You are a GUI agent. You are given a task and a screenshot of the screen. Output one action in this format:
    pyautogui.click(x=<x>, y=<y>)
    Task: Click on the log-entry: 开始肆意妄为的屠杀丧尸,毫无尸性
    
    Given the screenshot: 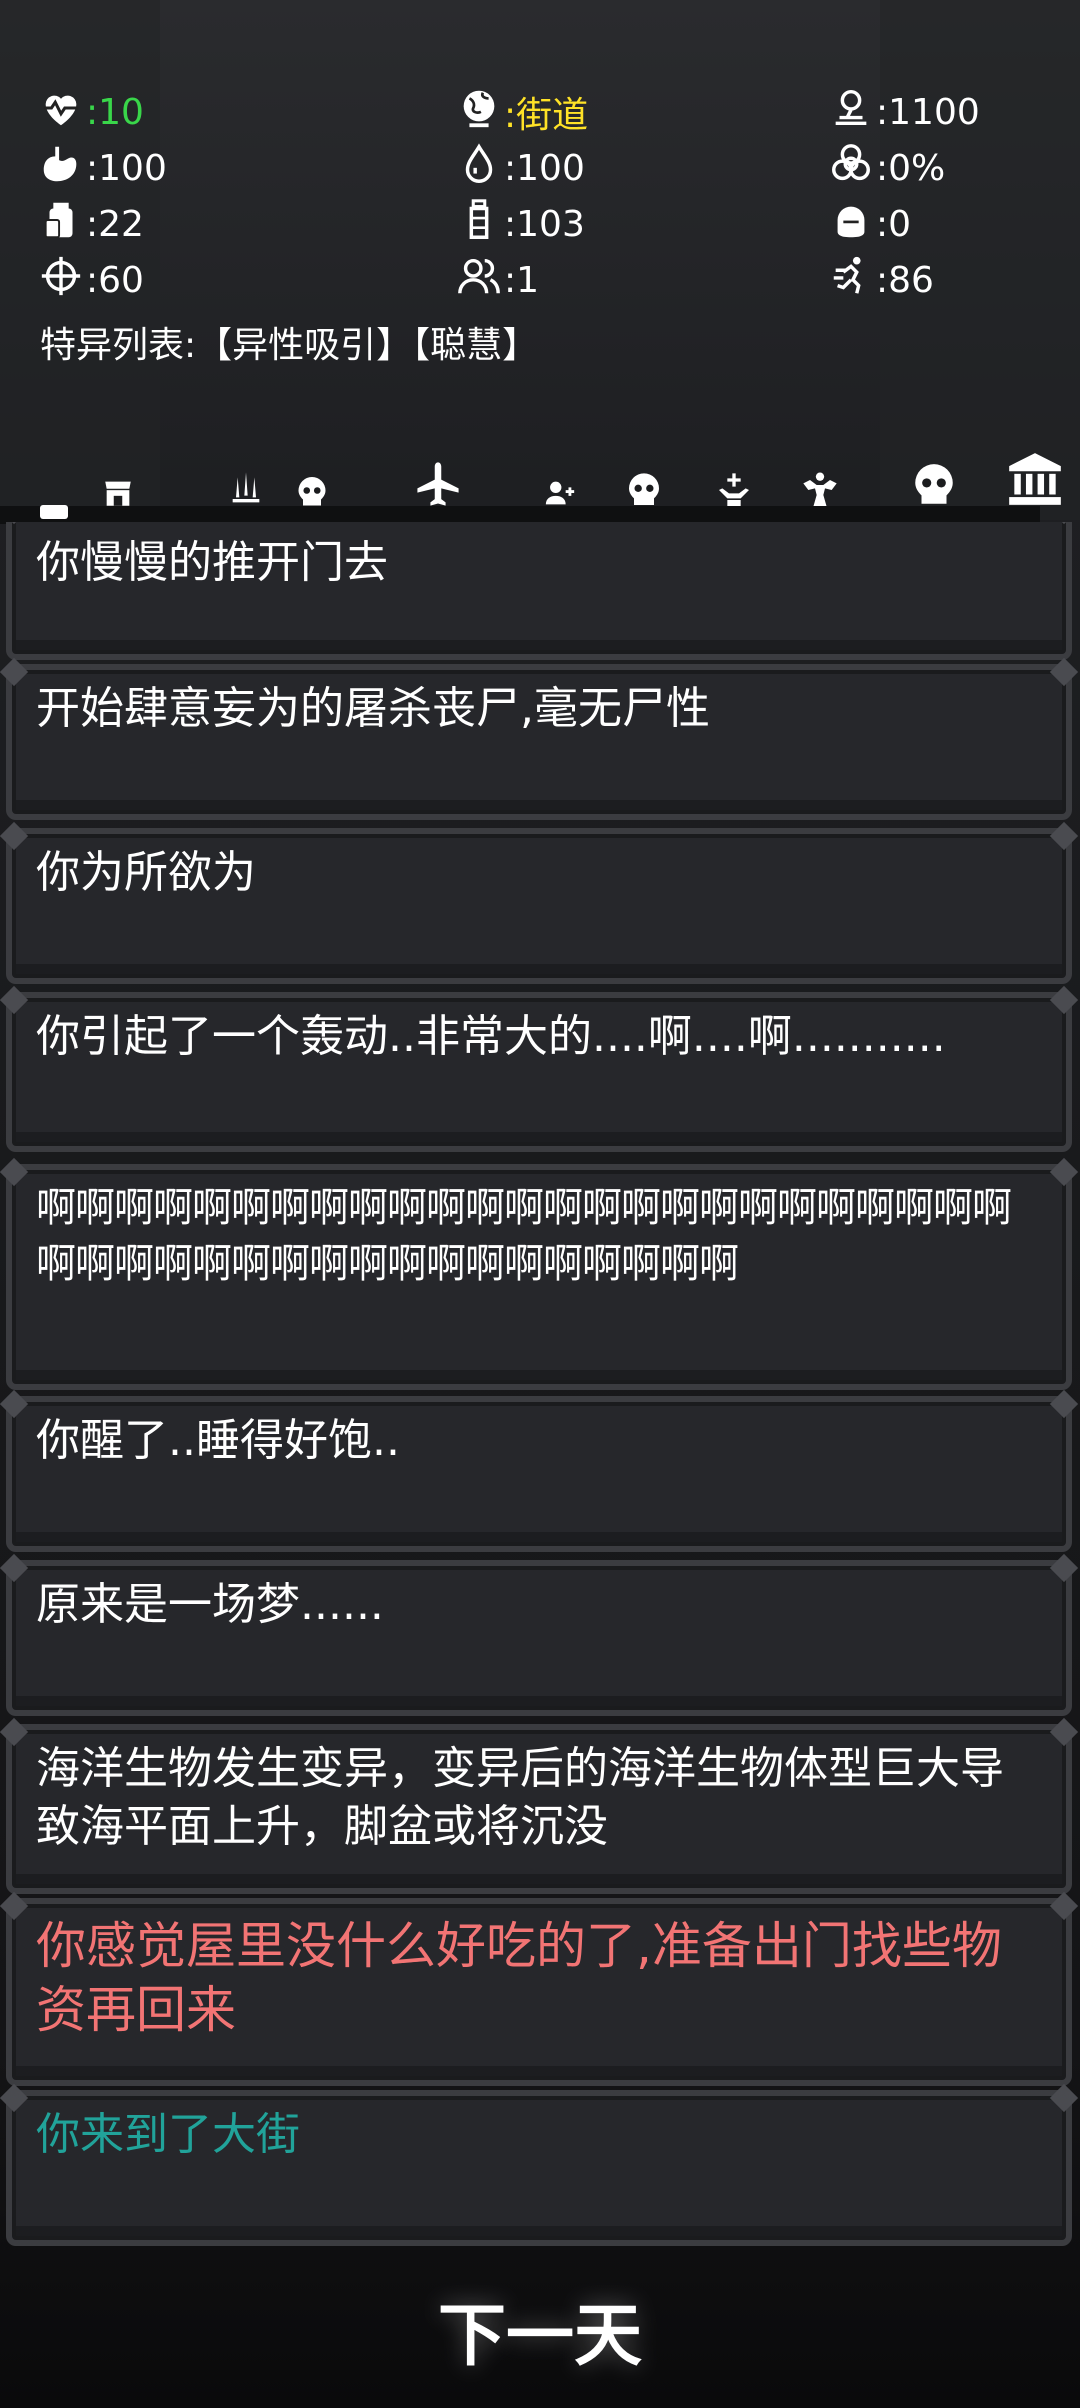 What is the action you would take?
    pyautogui.click(x=539, y=742)
    